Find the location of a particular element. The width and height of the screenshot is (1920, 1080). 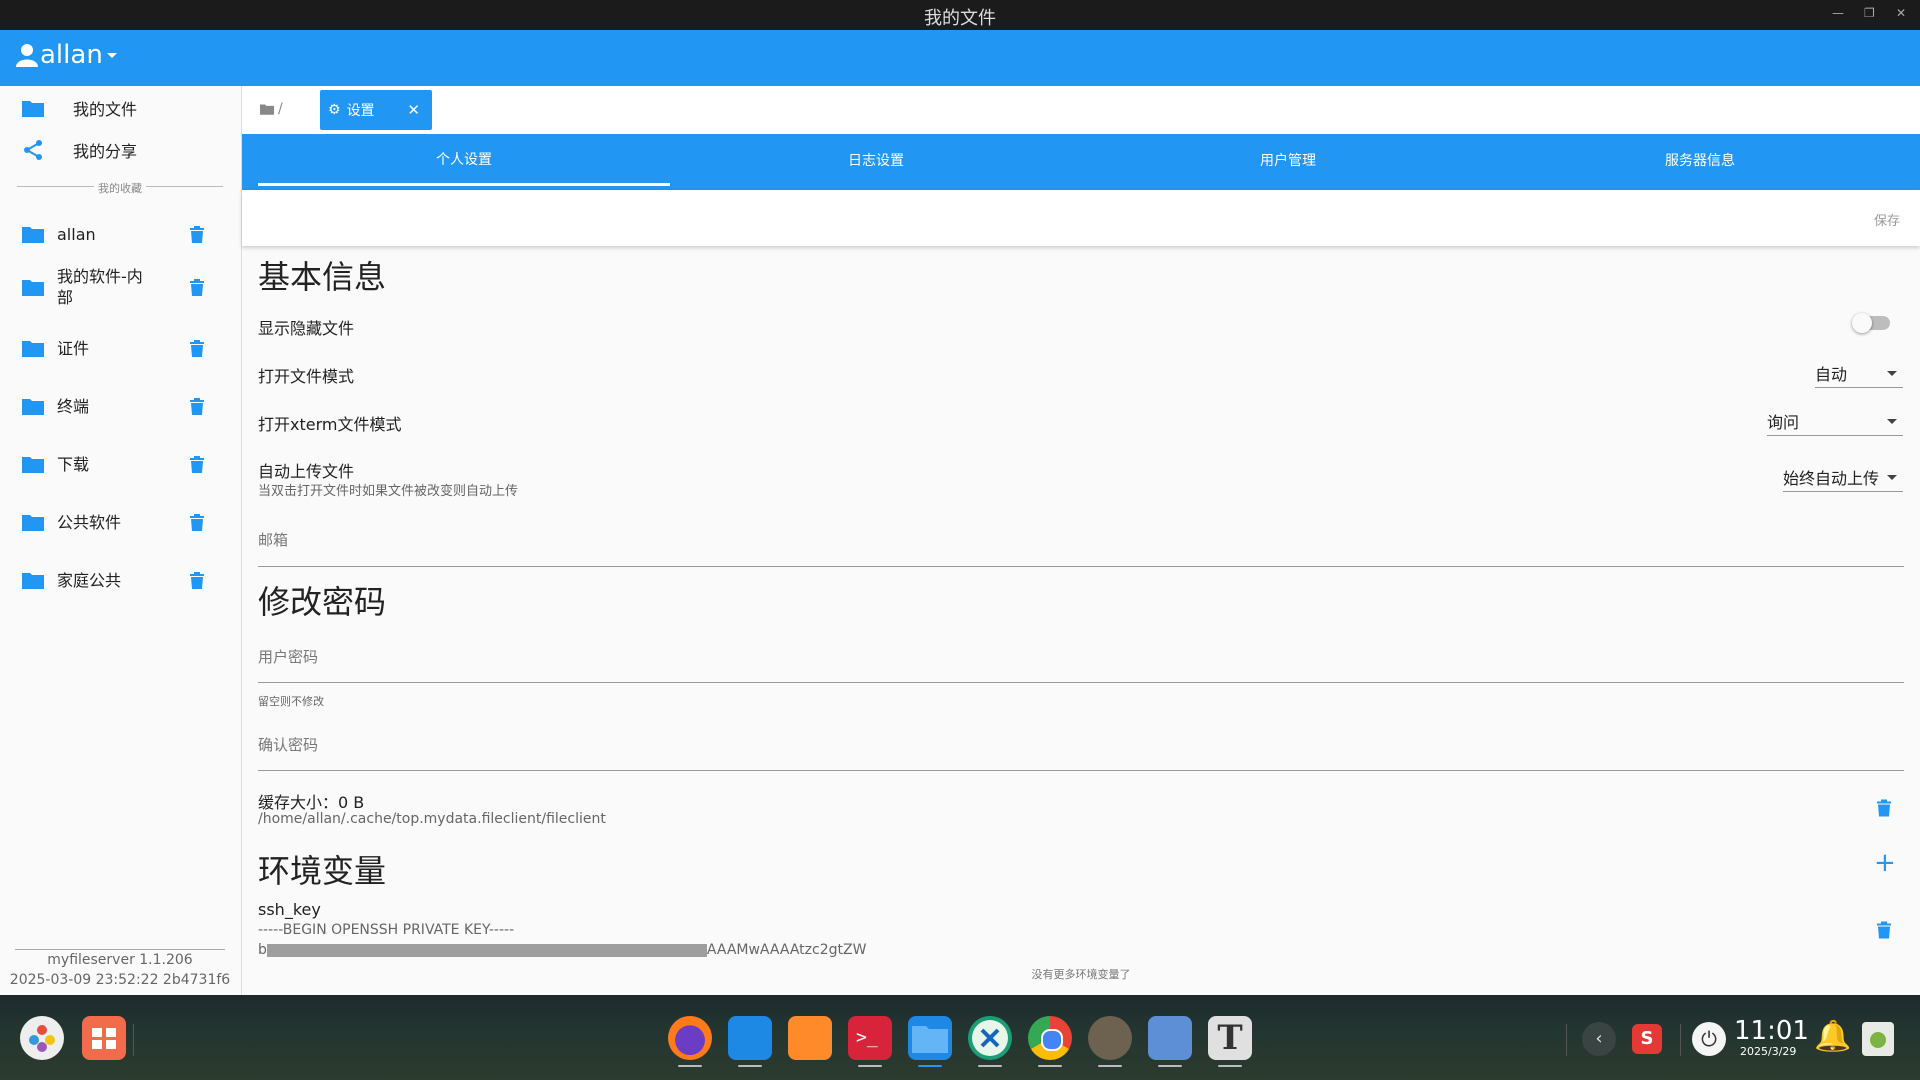

redaction-bar is located at coordinates (486, 950).